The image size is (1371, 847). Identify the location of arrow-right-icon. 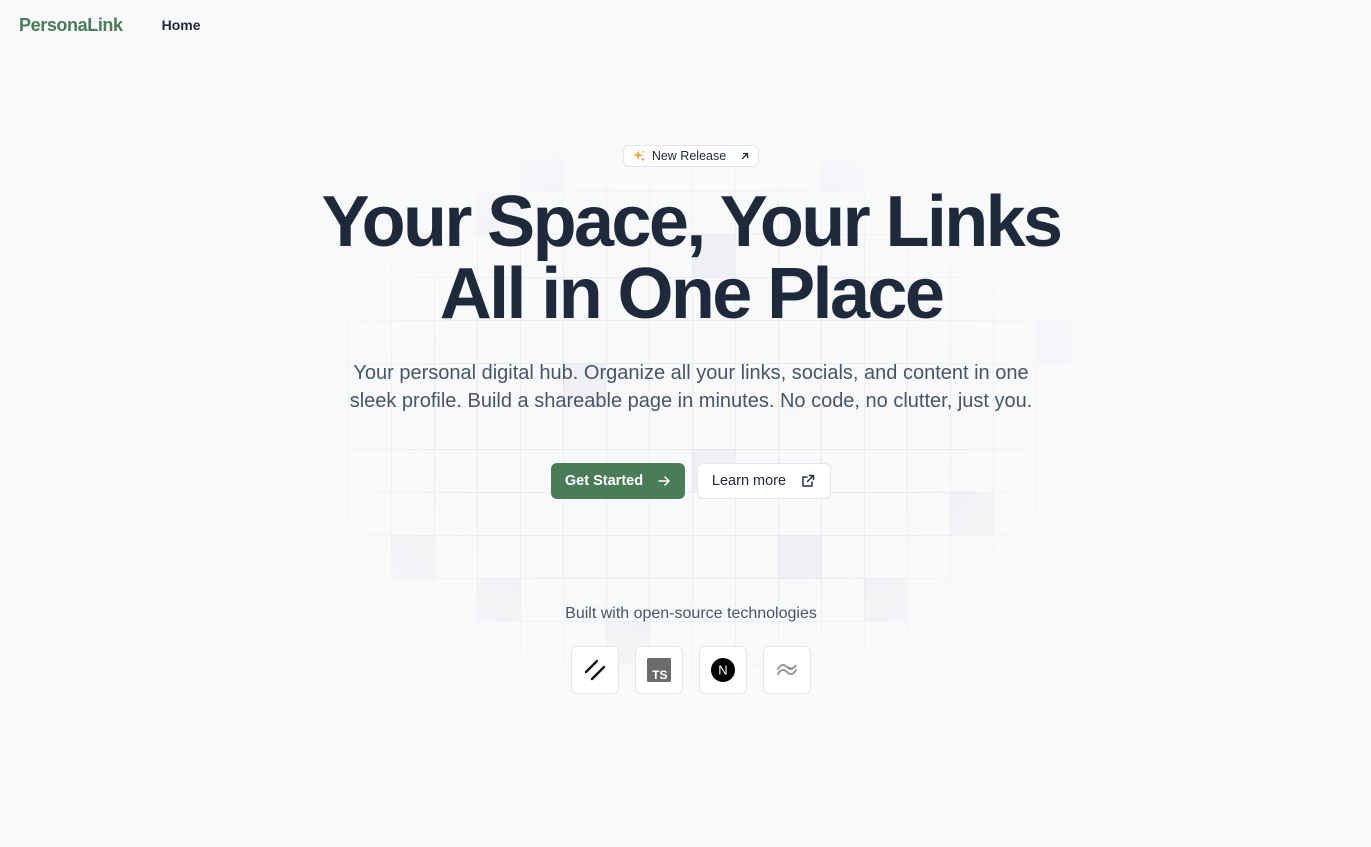
(664, 481).